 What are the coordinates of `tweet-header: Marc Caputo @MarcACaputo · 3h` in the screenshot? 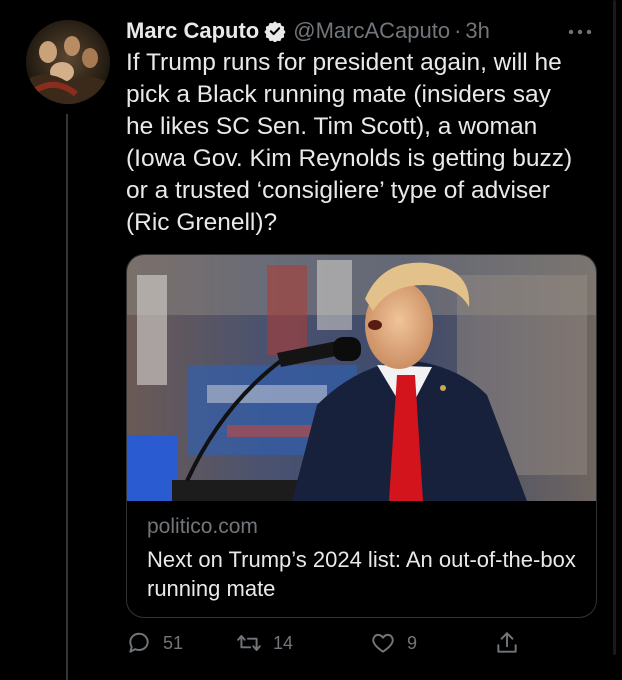 It's located at (308, 31).